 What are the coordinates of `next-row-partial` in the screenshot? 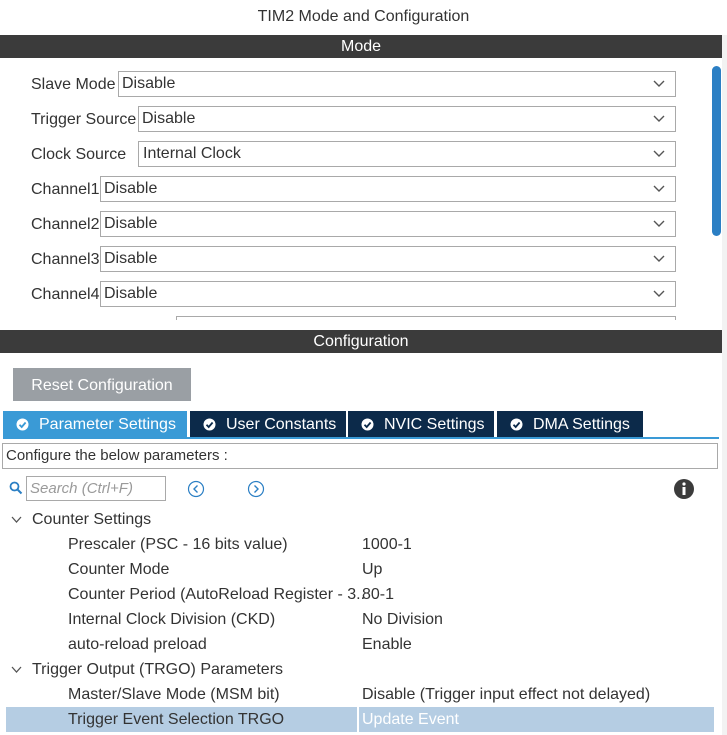 It's located at (350, 318).